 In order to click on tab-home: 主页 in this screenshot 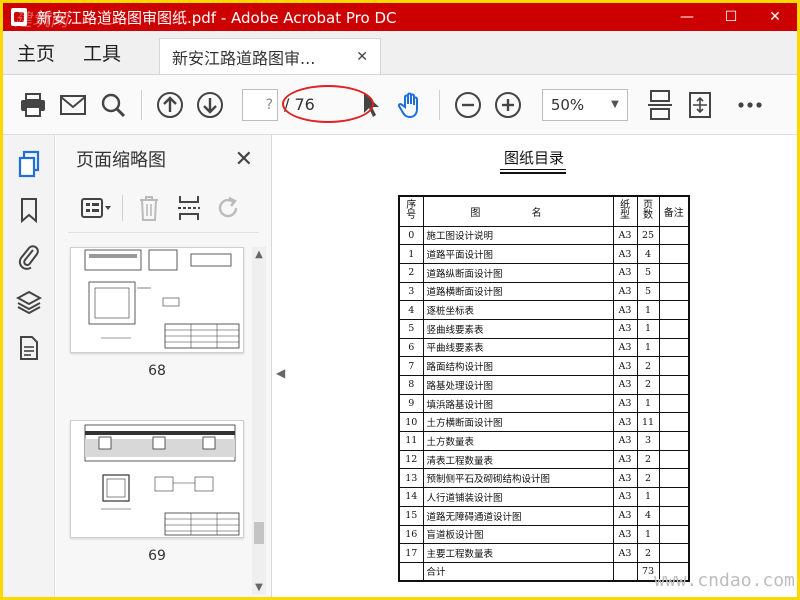, I will do `click(36, 52)`.